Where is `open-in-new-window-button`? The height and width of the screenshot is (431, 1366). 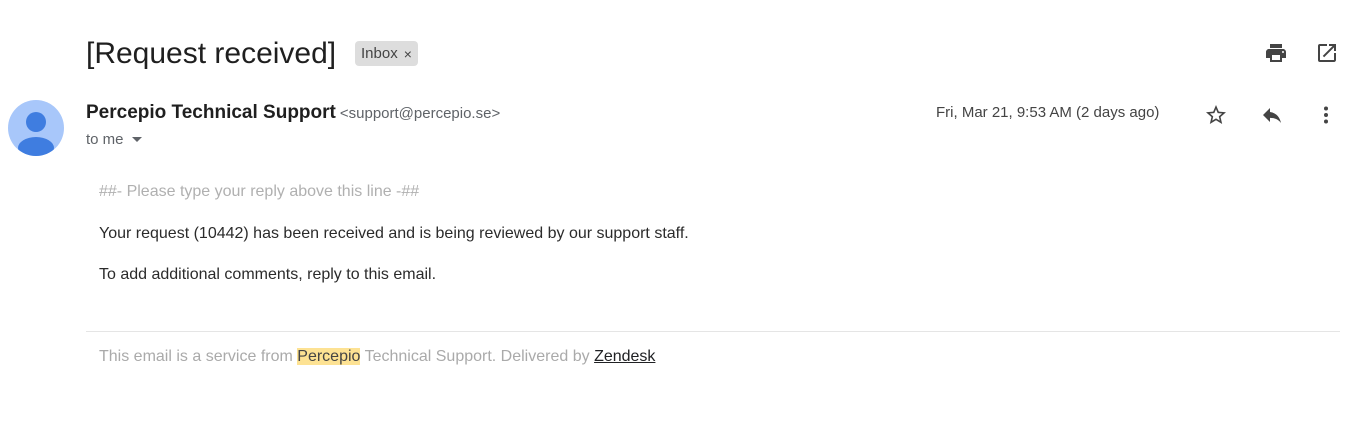 open-in-new-window-button is located at coordinates (1327, 53).